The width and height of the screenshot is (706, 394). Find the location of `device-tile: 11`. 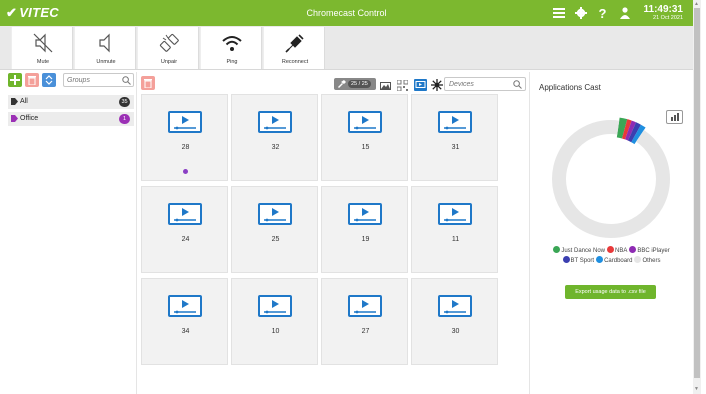

device-tile: 11 is located at coordinates (454, 229).